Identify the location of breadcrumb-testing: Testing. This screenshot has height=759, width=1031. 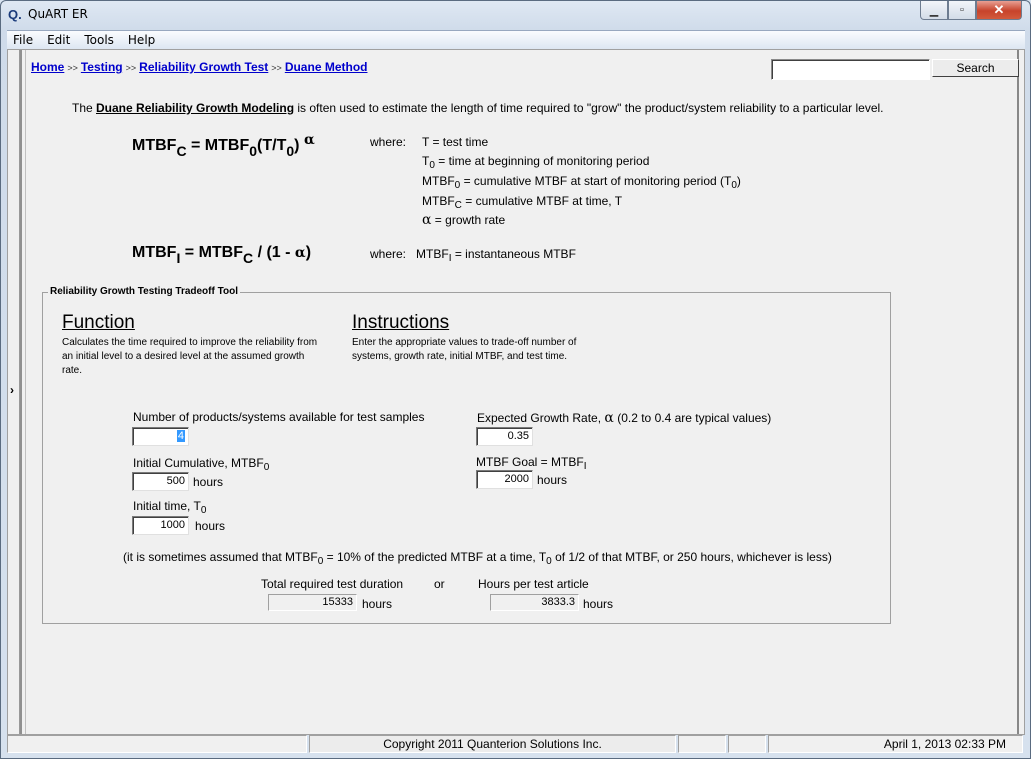
(102, 67).